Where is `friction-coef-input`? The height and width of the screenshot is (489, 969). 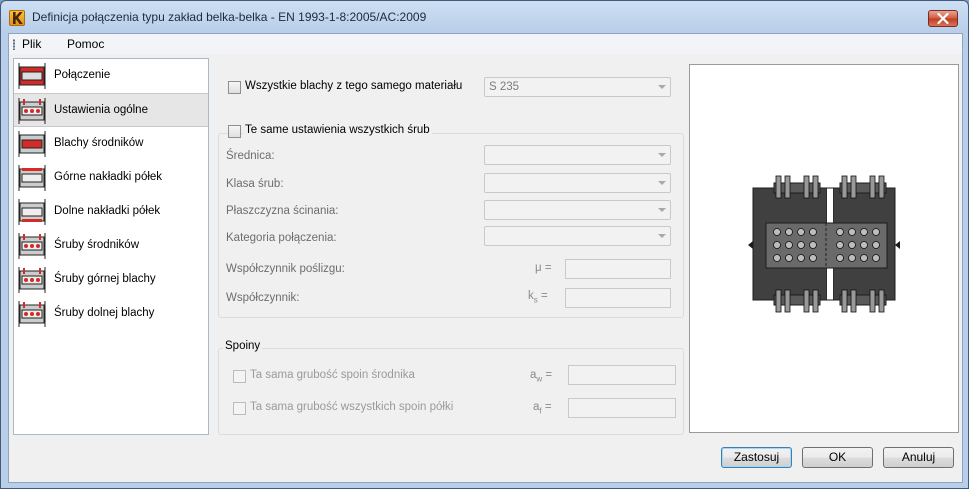 friction-coef-input is located at coordinates (618, 269).